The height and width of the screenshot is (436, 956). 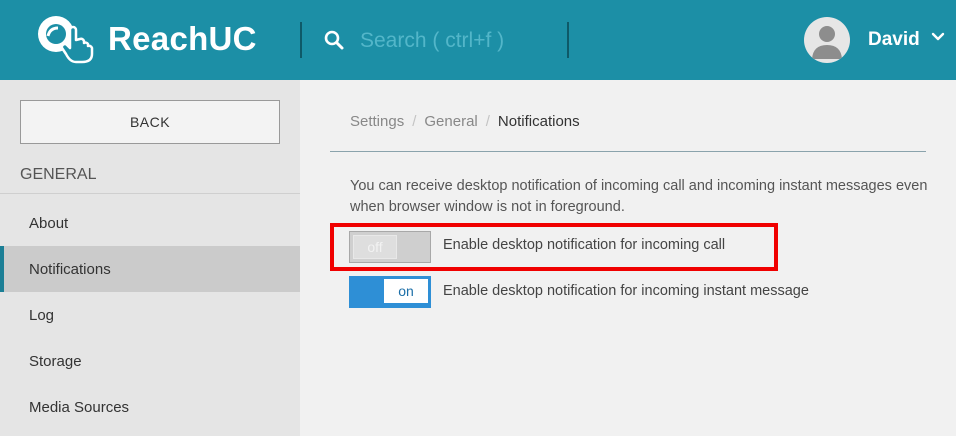 What do you see at coordinates (150, 407) in the screenshot?
I see `sidebar-item-media-sources: Media Sources` at bounding box center [150, 407].